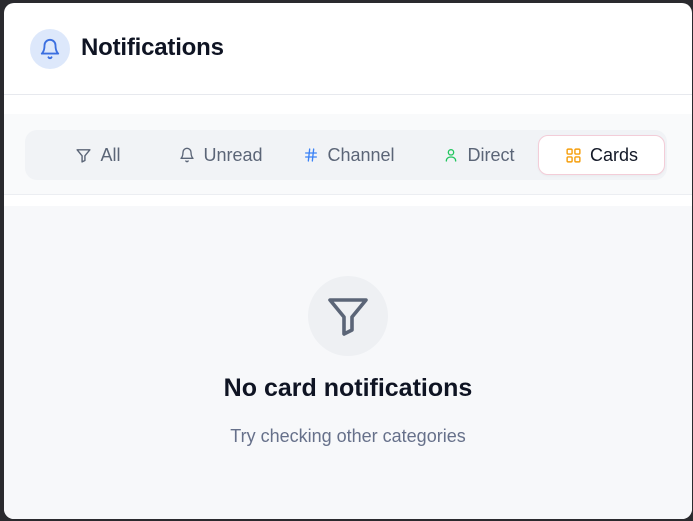 Image resolution: width=693 pixels, height=521 pixels. I want to click on empty-state-icon-badge, so click(348, 316).